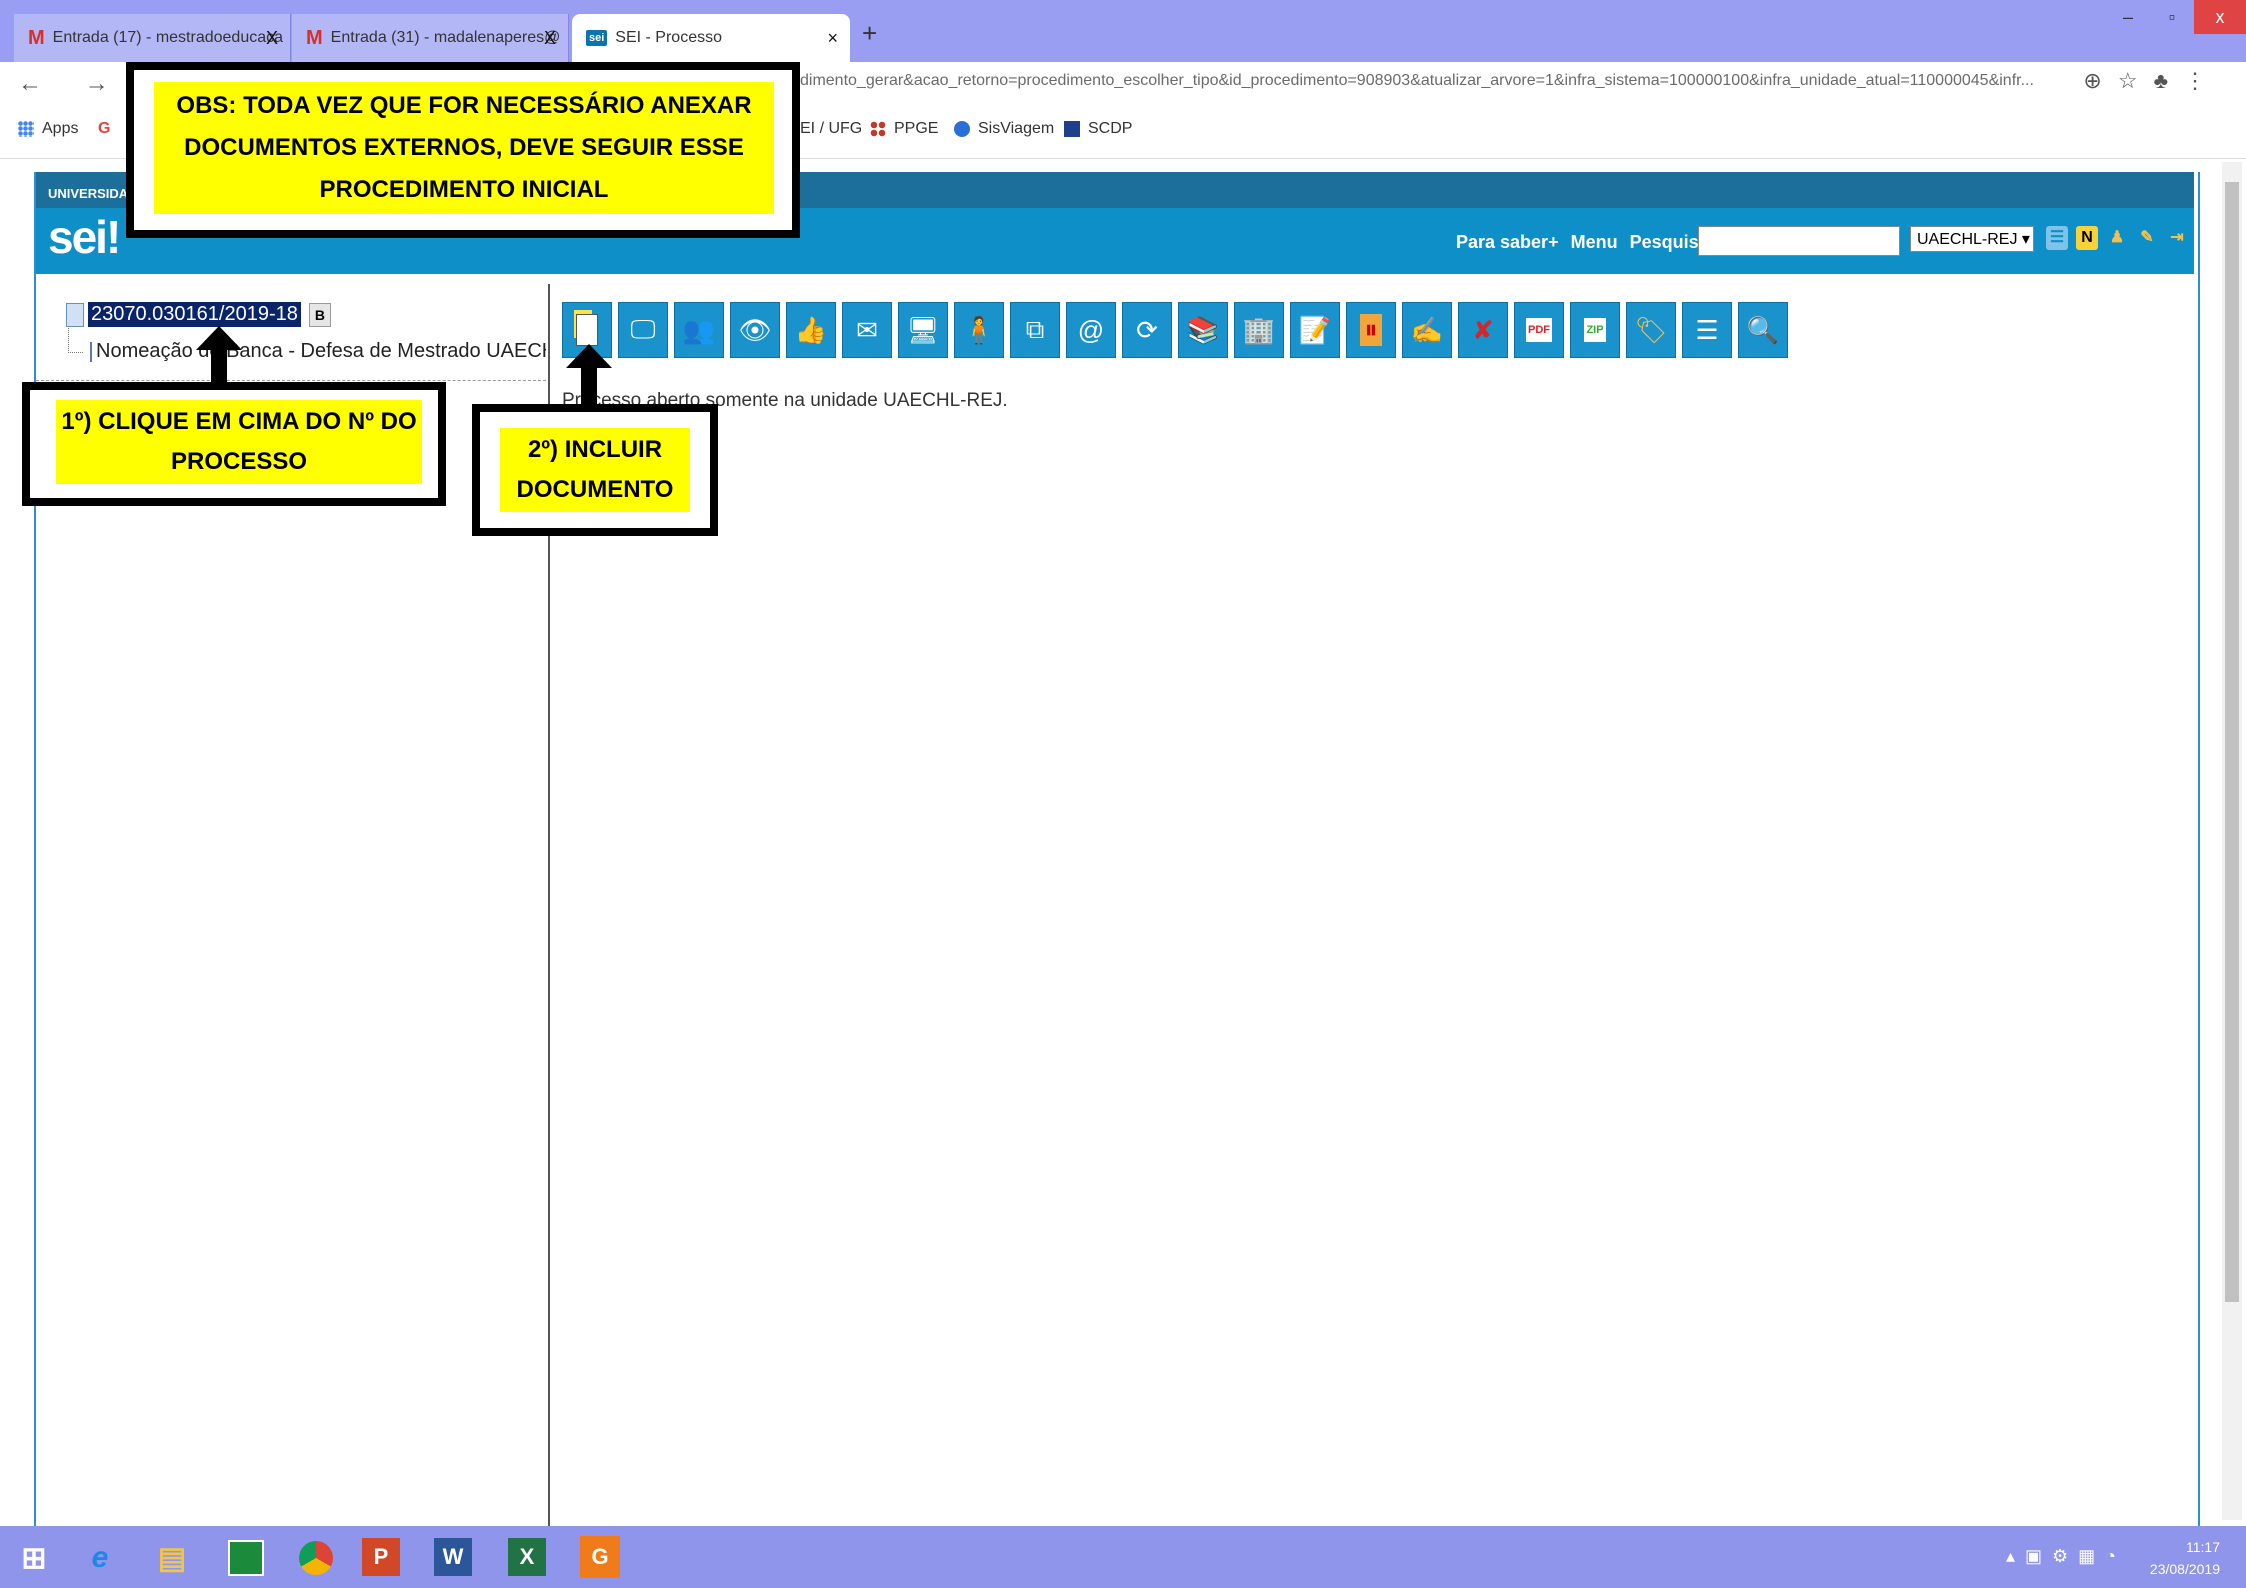  What do you see at coordinates (2169, 80) in the screenshot?
I see `extension-icon: ♣` at bounding box center [2169, 80].